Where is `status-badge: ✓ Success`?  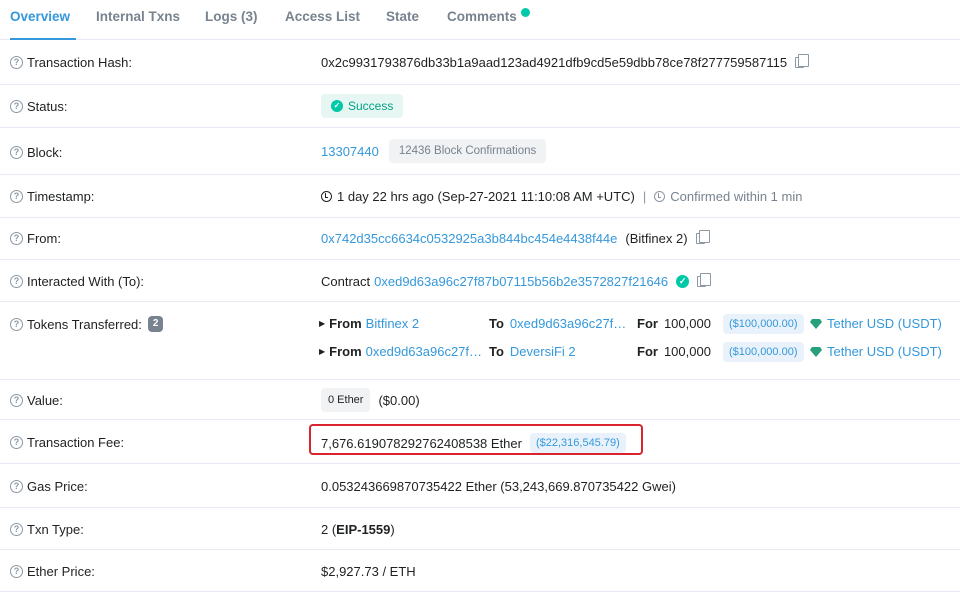
status-badge: ✓ Success is located at coordinates (362, 106).